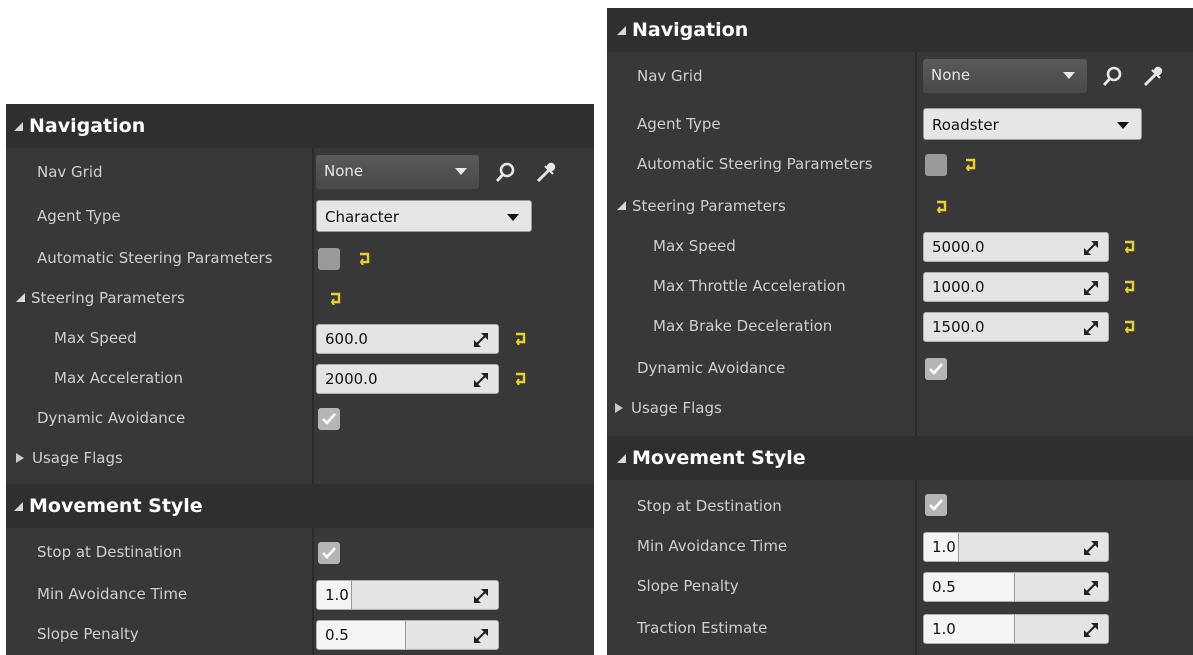 The width and height of the screenshot is (1193, 655). Describe the element at coordinates (300, 418) in the screenshot. I see `property-dynamic-avoidance: Dynamic Avoidance` at that location.